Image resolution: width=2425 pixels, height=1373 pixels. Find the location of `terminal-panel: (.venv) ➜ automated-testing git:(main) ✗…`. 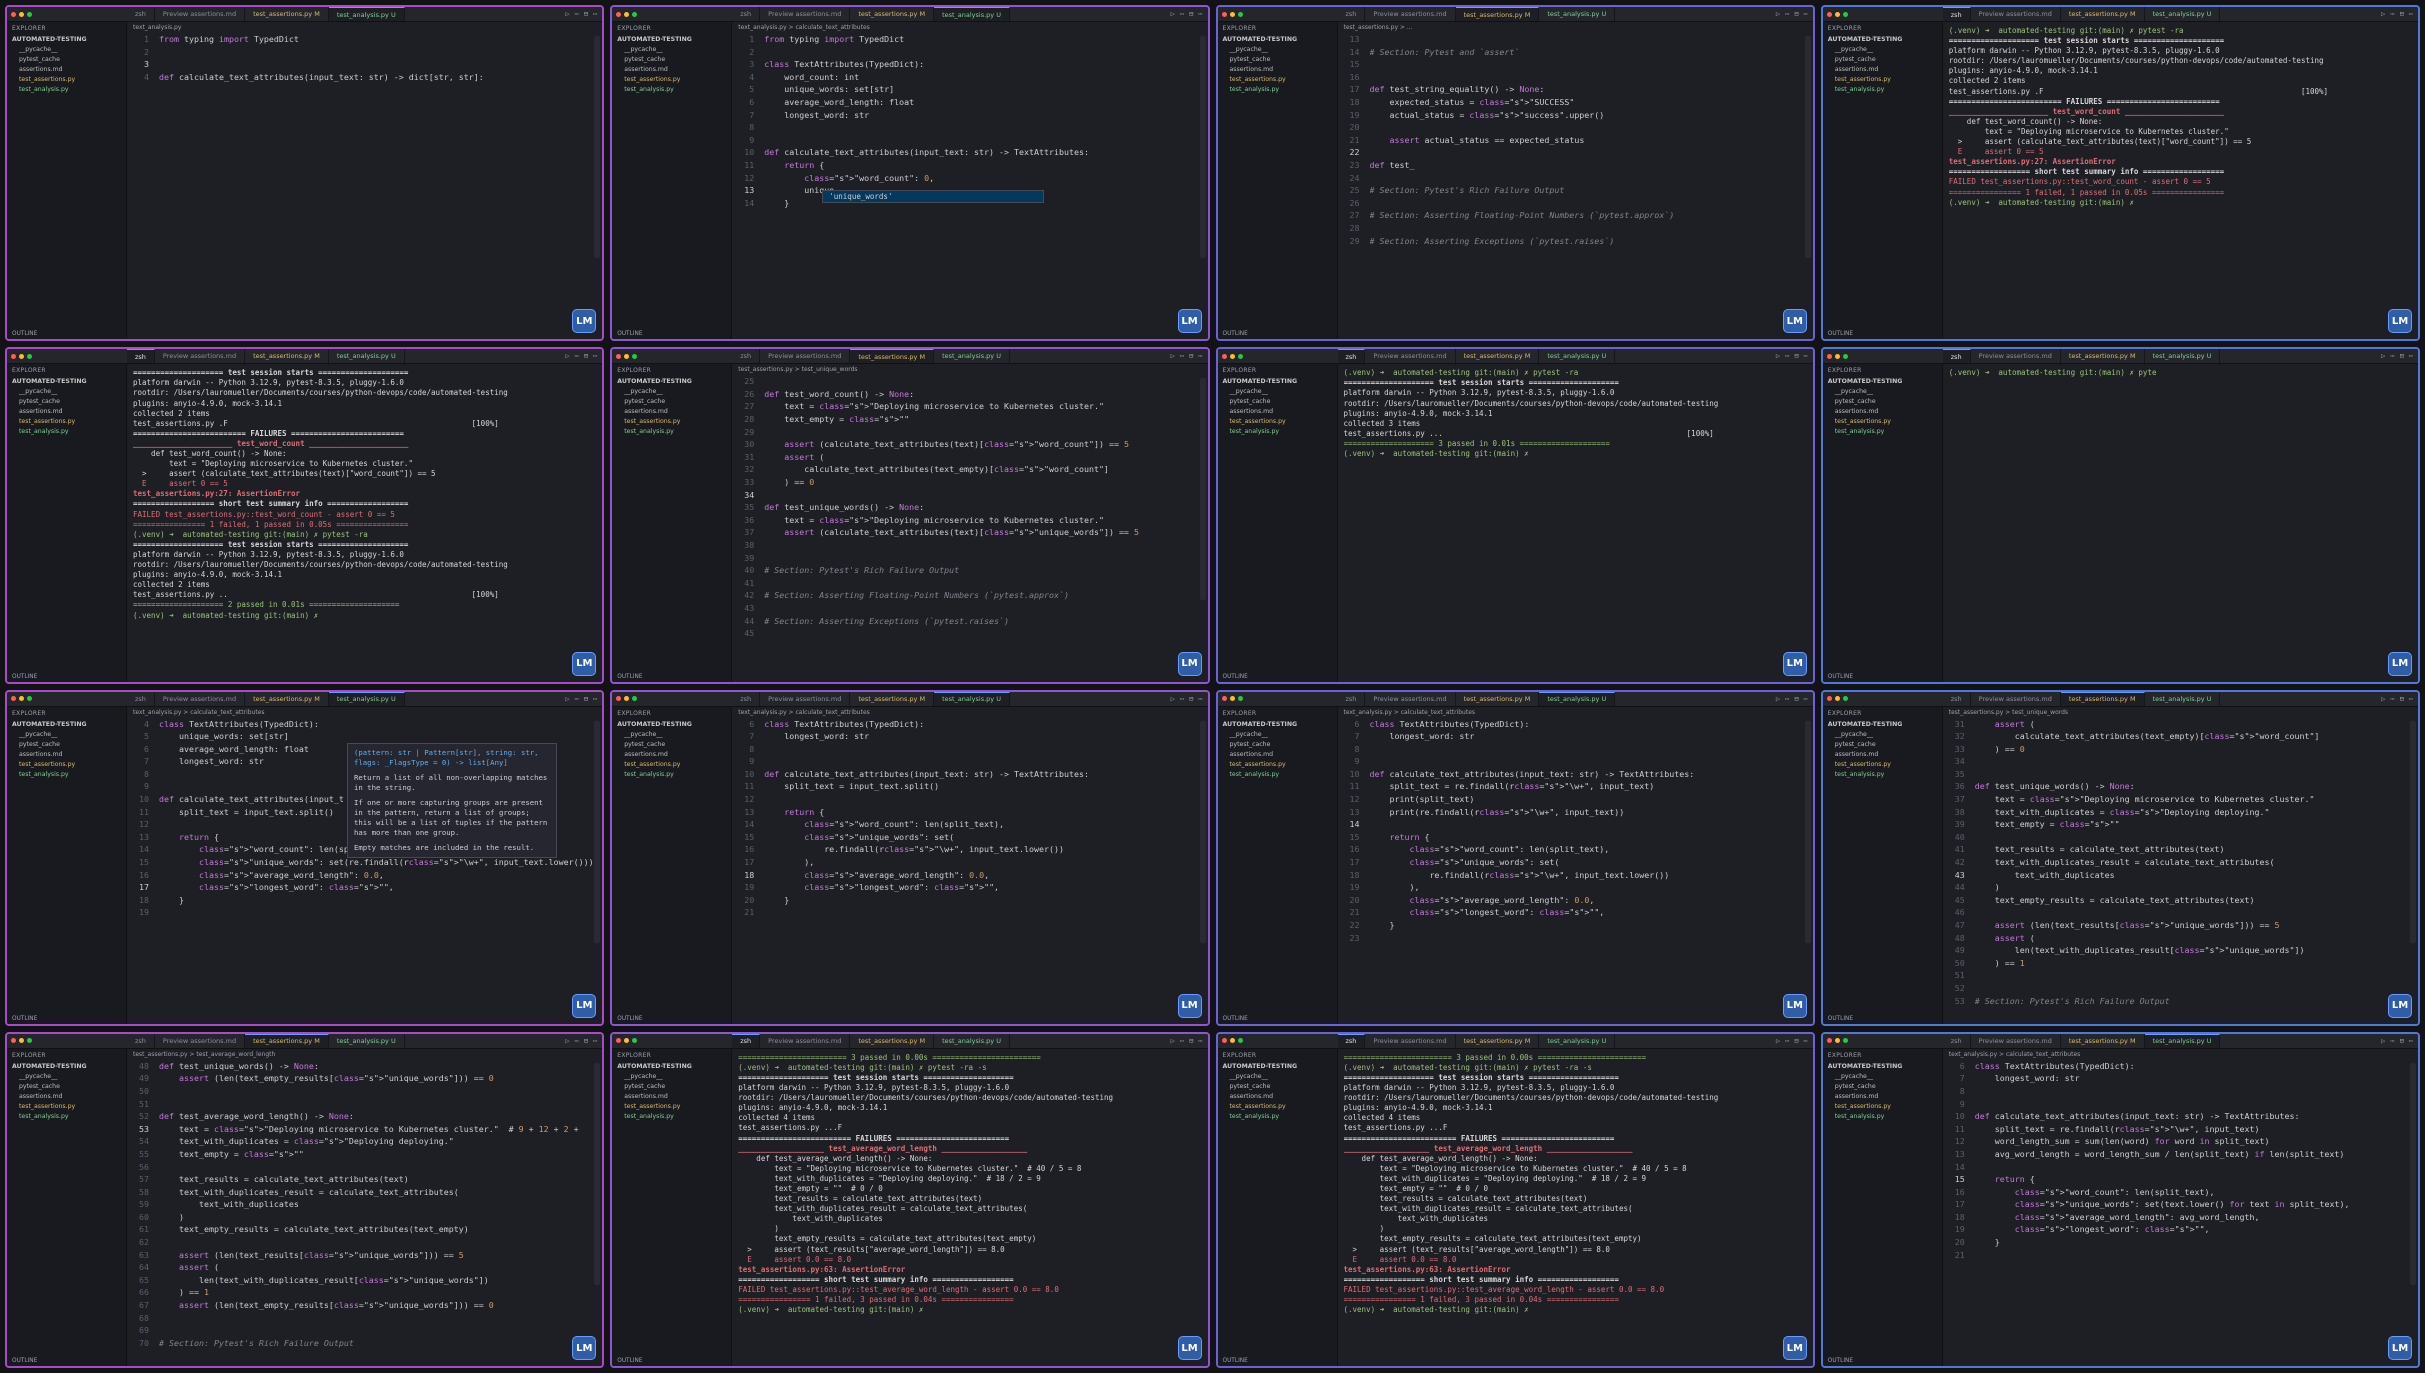

terminal-panel: (.venv) ➜ automated-testing git:(main) ✗… is located at coordinates (2180, 523).